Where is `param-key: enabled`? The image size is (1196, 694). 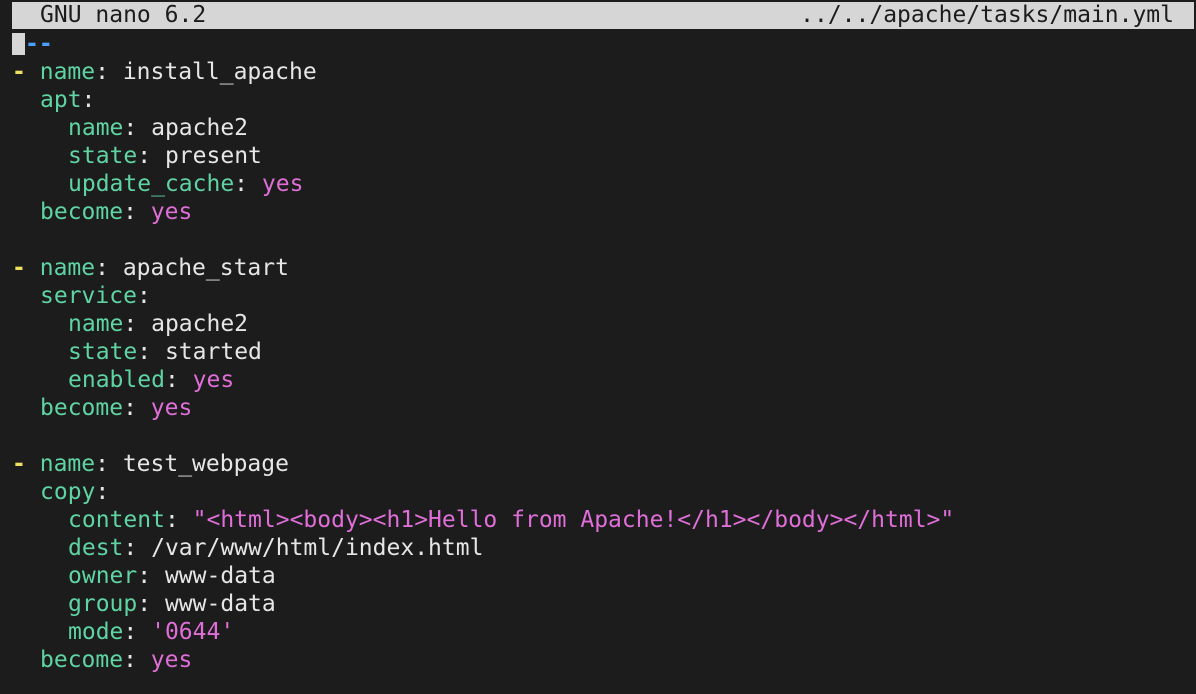 param-key: enabled is located at coordinates (116, 380).